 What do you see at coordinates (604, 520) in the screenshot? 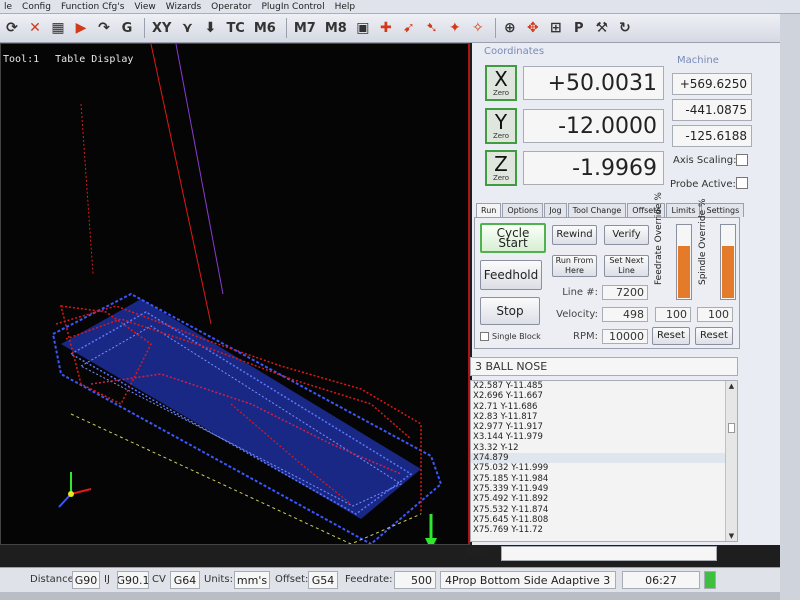
I see `gcode-line: X75.645 Y-11.808` at bounding box center [604, 520].